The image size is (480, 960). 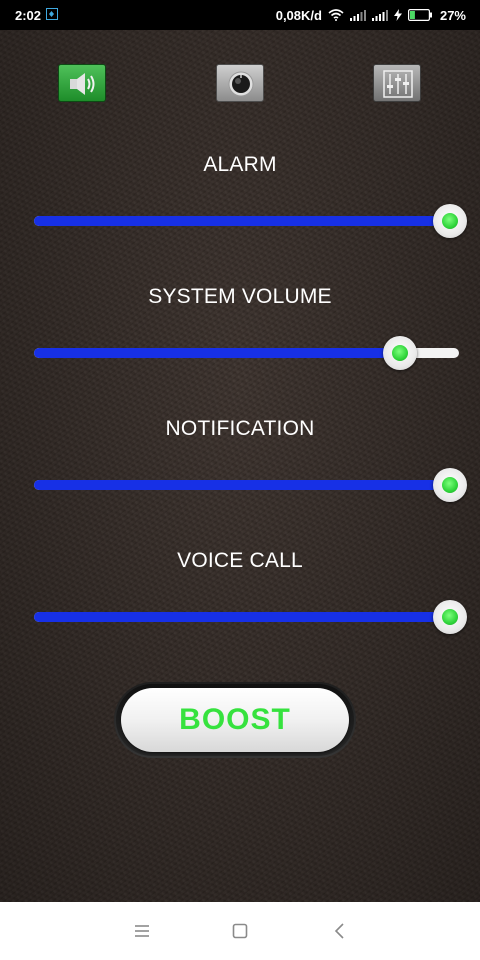 I want to click on notification-label: NOTIFICATION, so click(x=240, y=428).